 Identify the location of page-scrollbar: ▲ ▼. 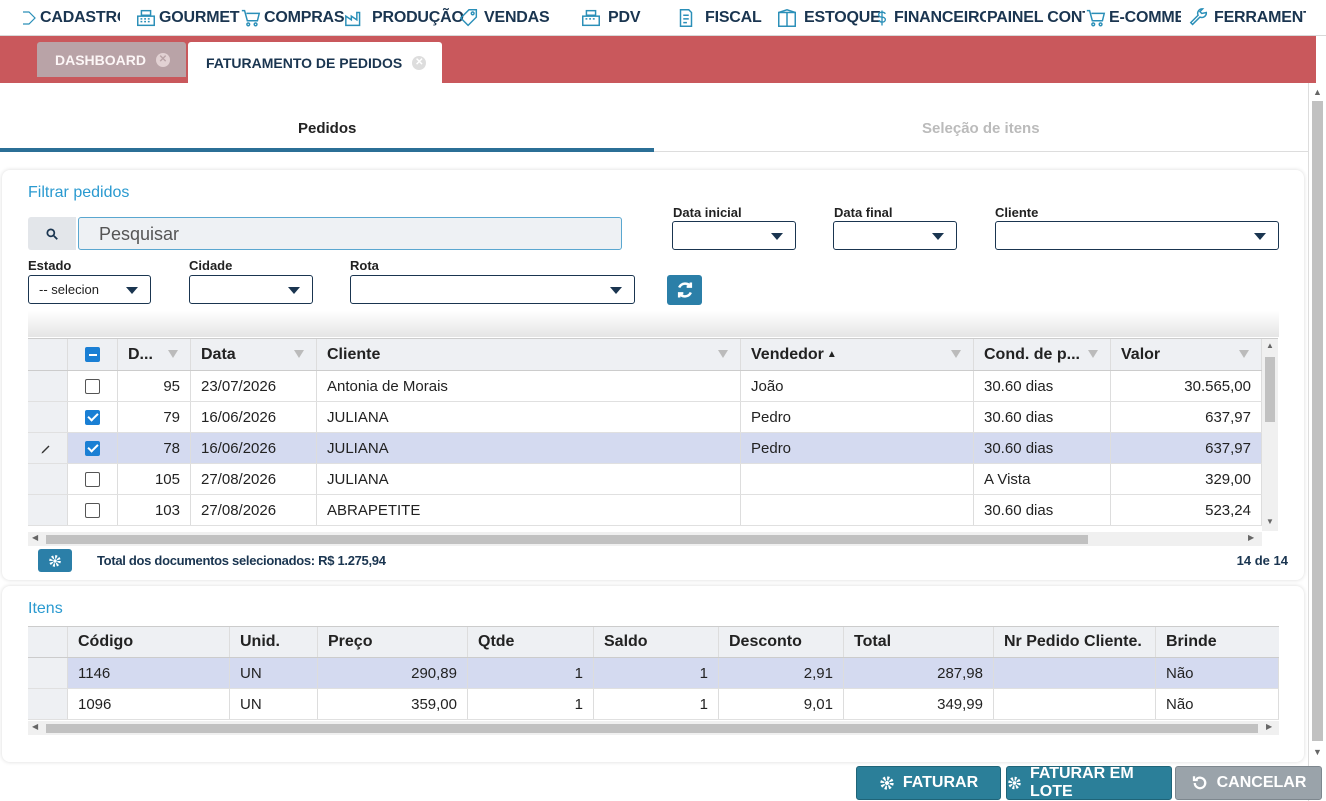
(1317, 442).